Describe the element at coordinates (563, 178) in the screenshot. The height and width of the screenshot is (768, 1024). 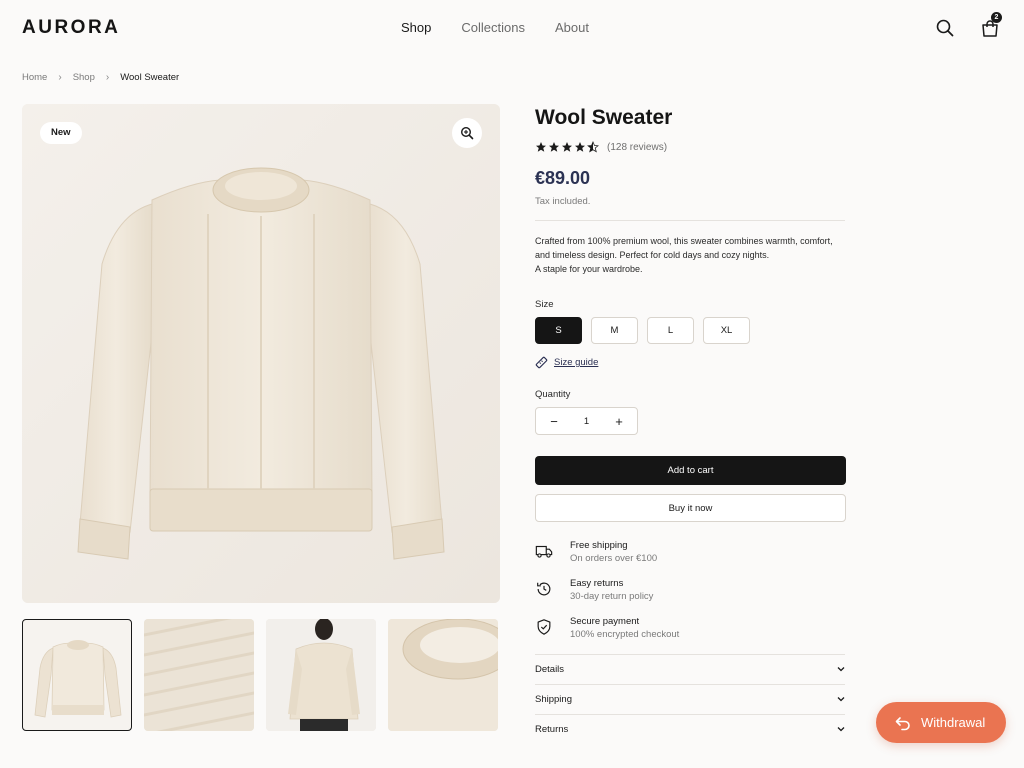
I see `product-price: €89.00` at that location.